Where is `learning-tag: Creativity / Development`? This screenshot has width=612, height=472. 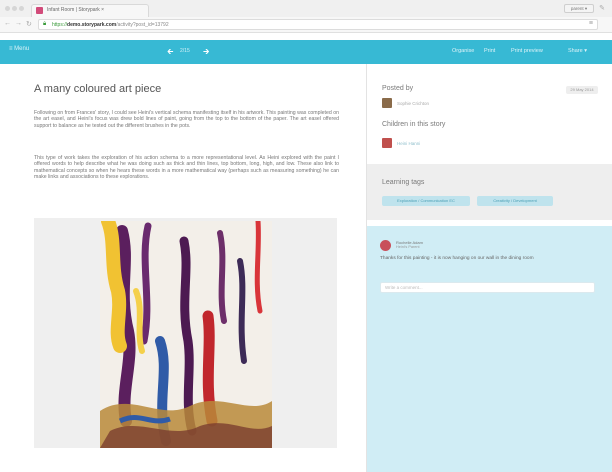 learning-tag: Creativity / Development is located at coordinates (515, 201).